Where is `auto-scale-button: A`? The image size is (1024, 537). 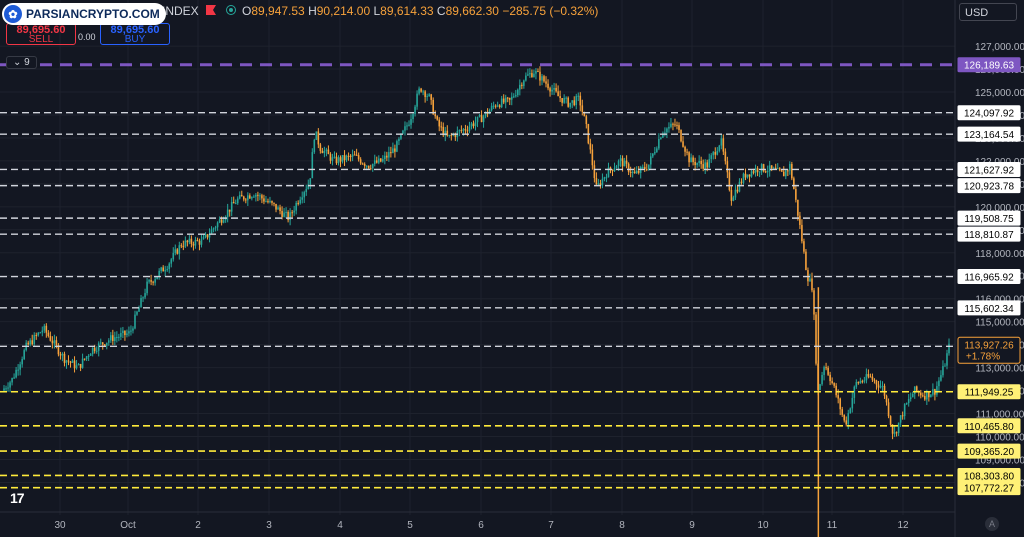 auto-scale-button: A is located at coordinates (992, 524).